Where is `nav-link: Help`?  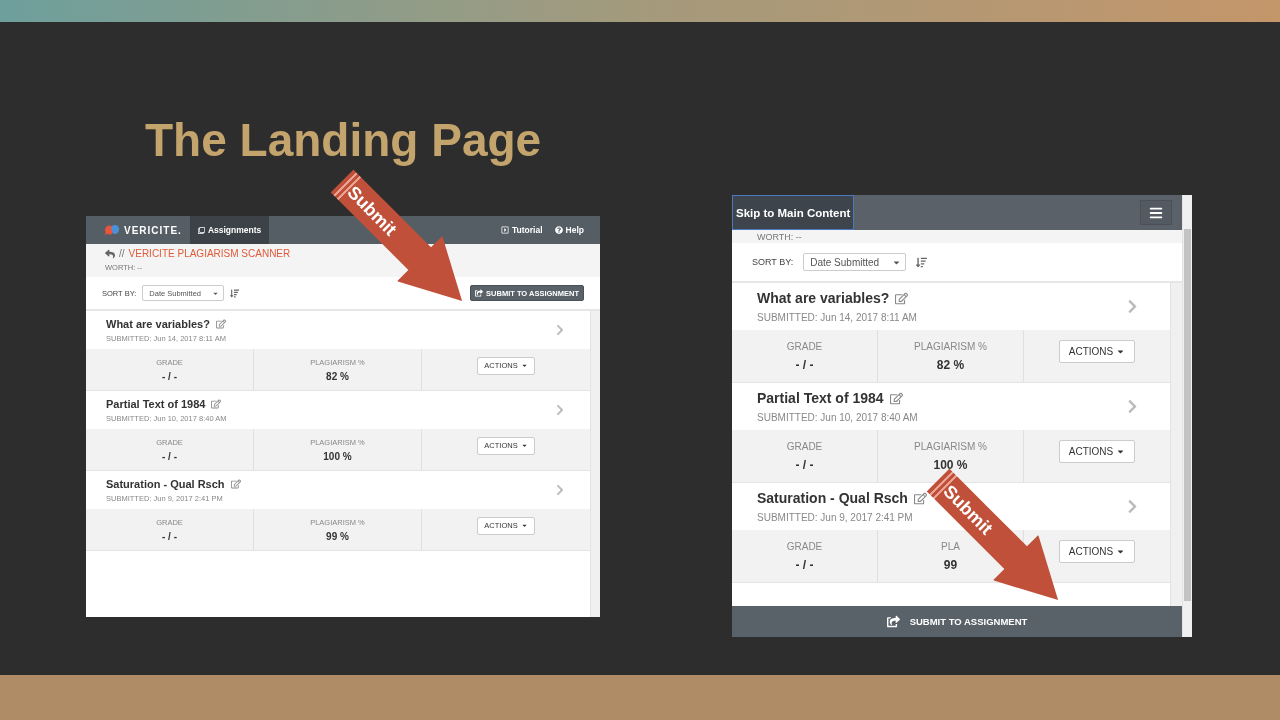 nav-link: Help is located at coordinates (569, 230).